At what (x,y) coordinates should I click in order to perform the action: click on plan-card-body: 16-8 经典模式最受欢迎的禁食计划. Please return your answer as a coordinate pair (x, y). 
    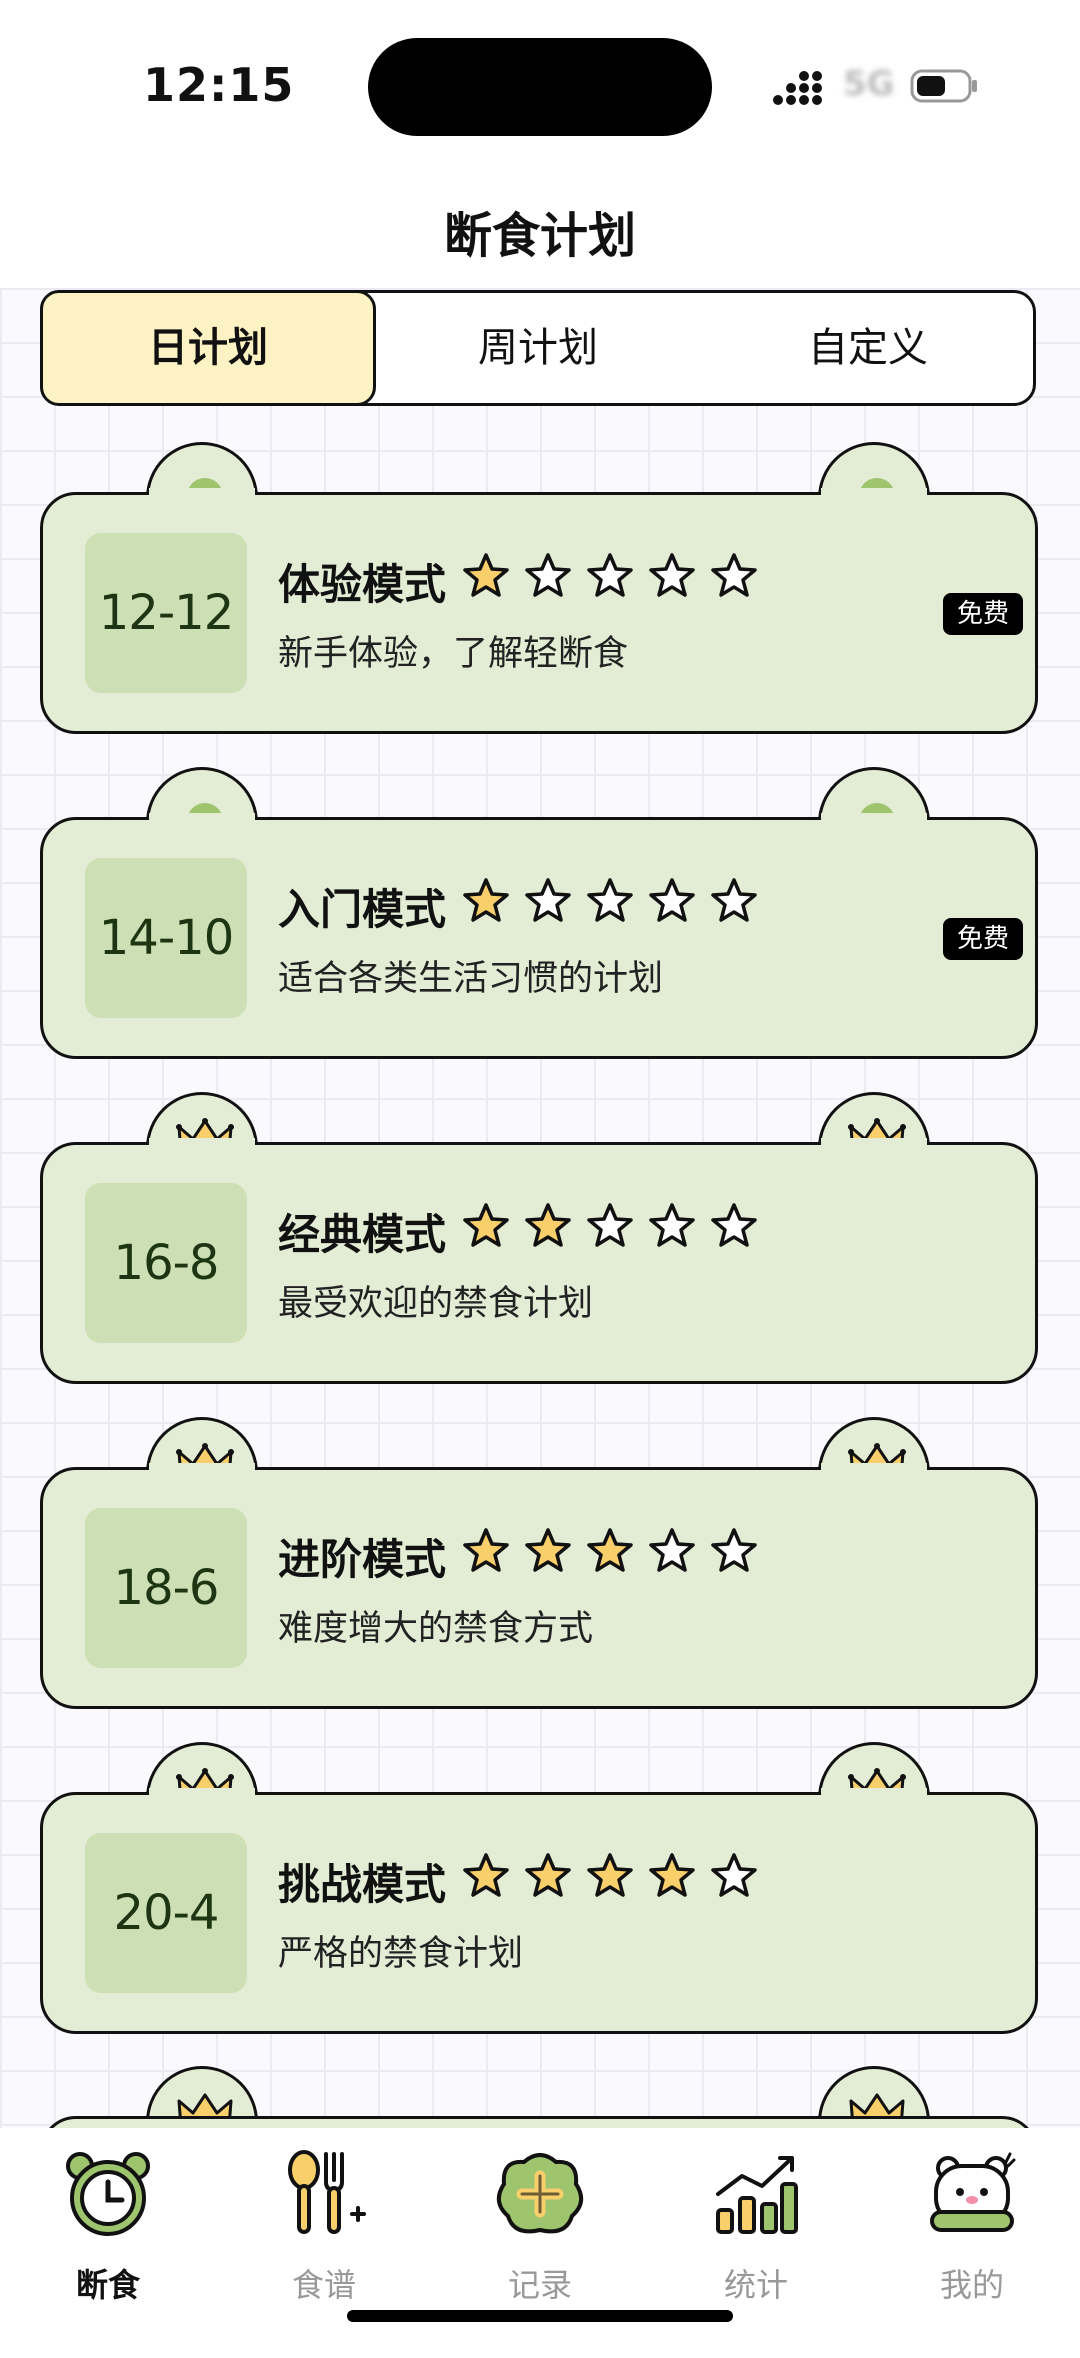
    Looking at the image, I should click on (539, 1263).